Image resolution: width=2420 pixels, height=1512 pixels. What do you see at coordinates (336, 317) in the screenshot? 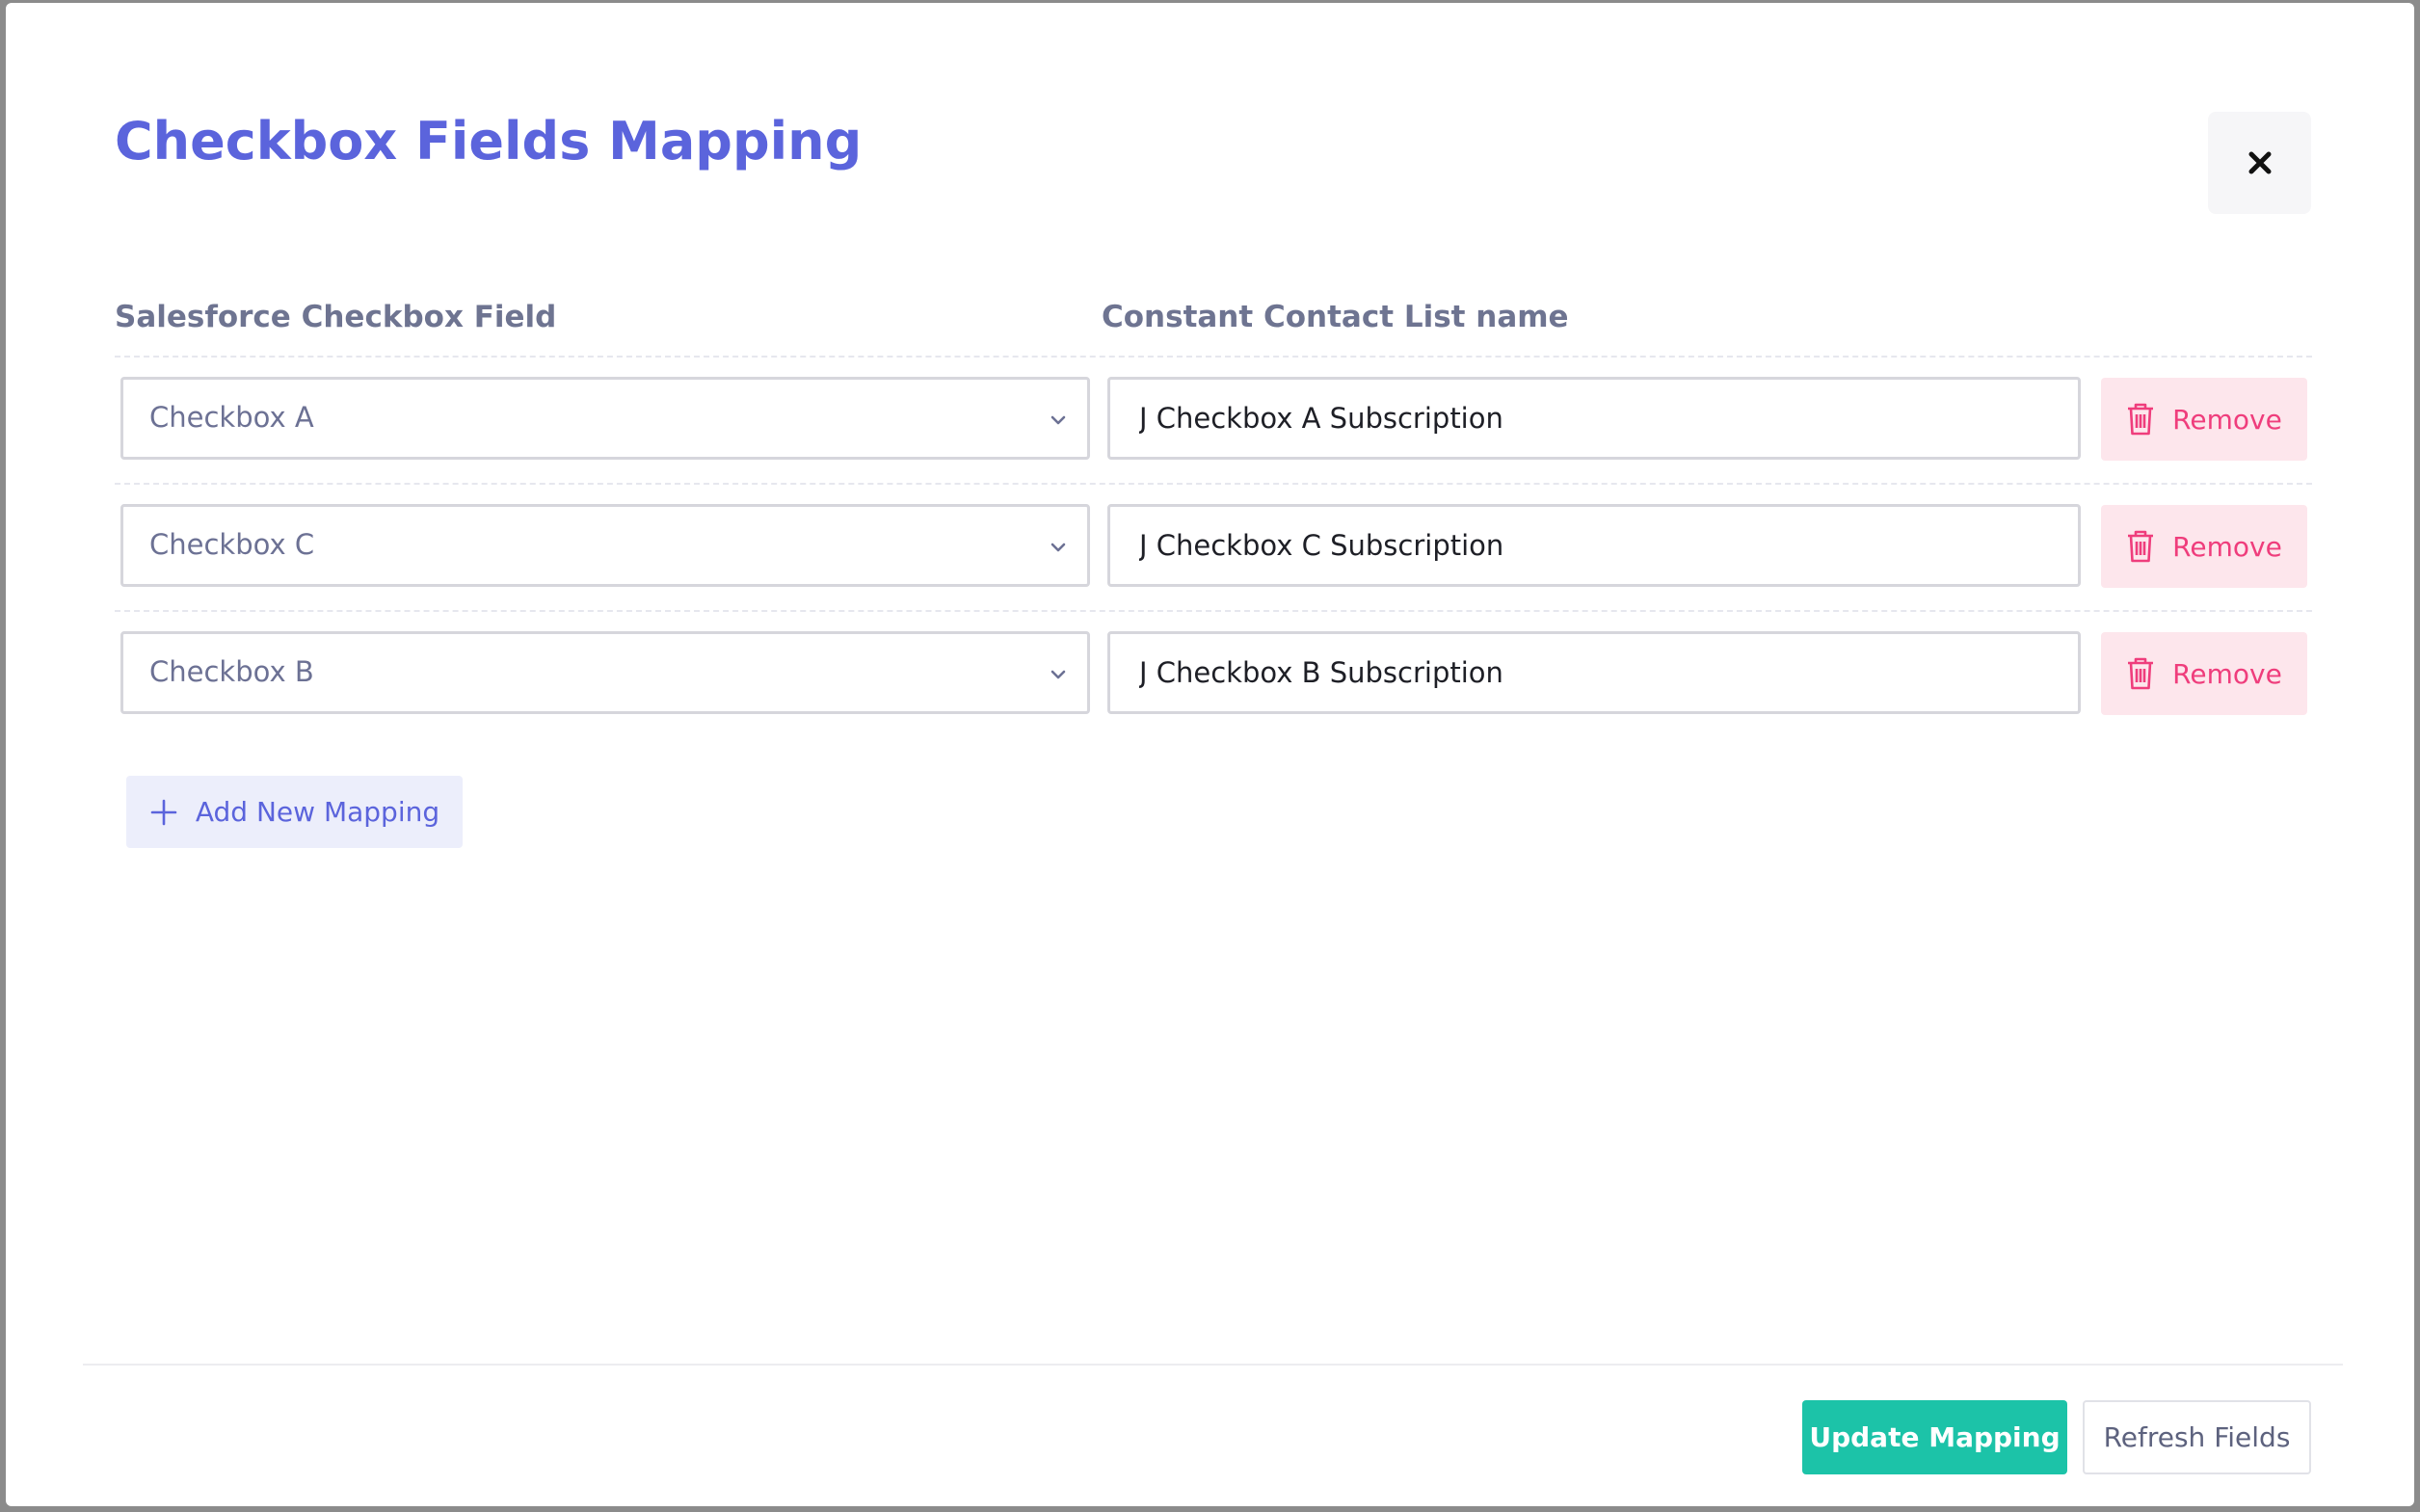
I see `column-header-salesforce-field: Salesforce Checkbox Field` at bounding box center [336, 317].